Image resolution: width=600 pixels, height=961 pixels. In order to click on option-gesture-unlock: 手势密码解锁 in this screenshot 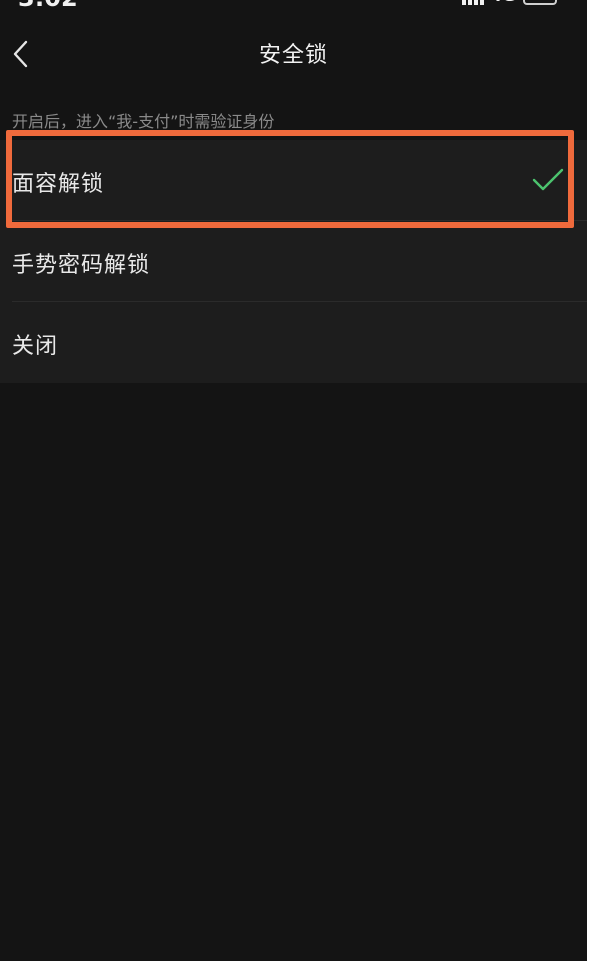, I will do `click(293, 261)`.